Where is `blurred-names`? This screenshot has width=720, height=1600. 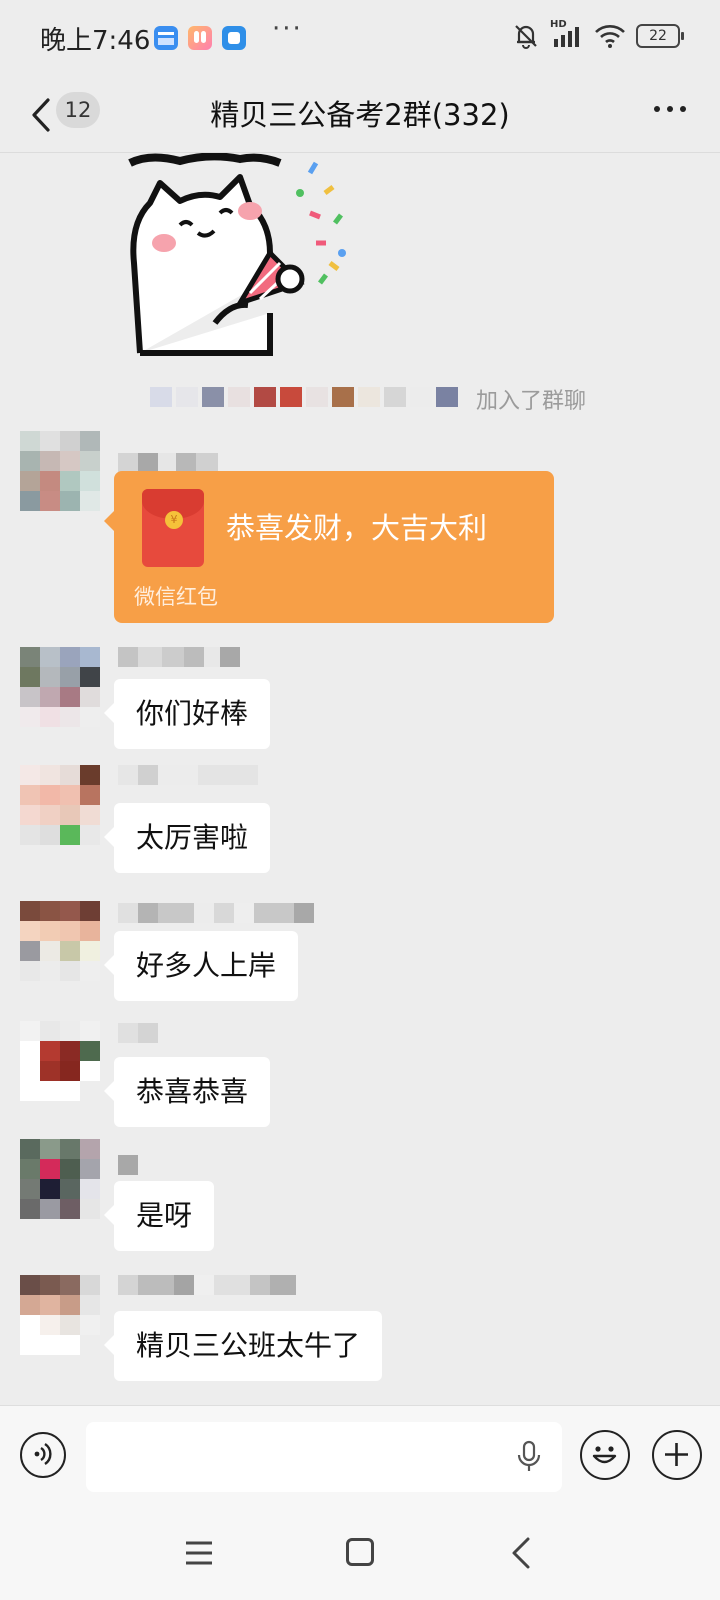
blurred-names is located at coordinates (304, 397).